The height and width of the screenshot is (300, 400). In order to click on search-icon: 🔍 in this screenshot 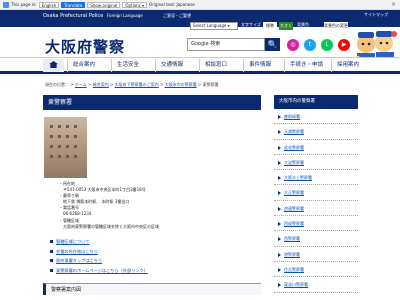, I will do `click(272, 44)`.